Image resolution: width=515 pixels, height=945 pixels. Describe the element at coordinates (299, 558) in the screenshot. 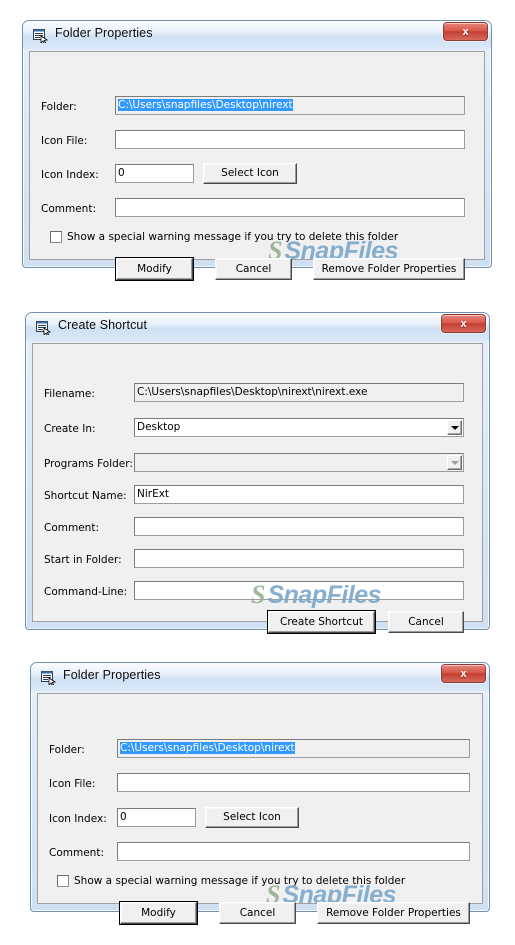

I see `start-in-folder-input` at that location.